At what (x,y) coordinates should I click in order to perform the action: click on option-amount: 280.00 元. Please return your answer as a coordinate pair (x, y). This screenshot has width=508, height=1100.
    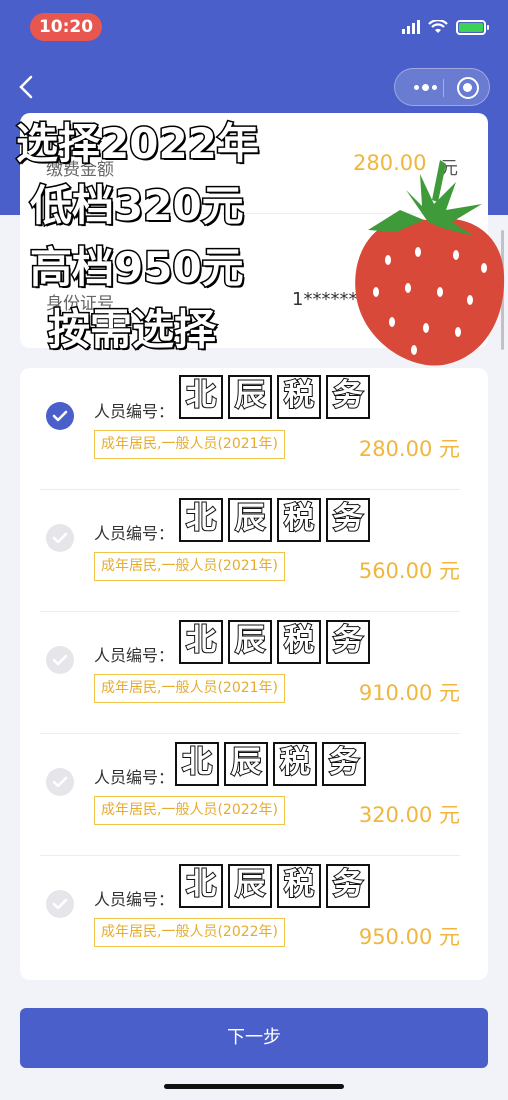
    Looking at the image, I should click on (409, 449).